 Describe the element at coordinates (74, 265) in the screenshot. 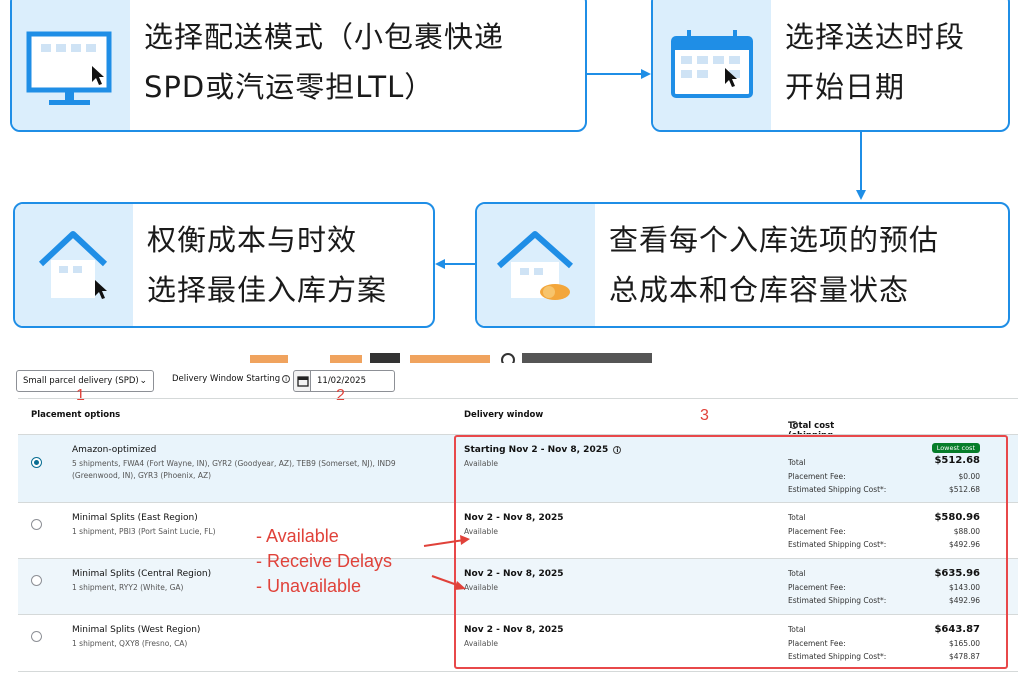

I see `house-cursor-icon` at that location.